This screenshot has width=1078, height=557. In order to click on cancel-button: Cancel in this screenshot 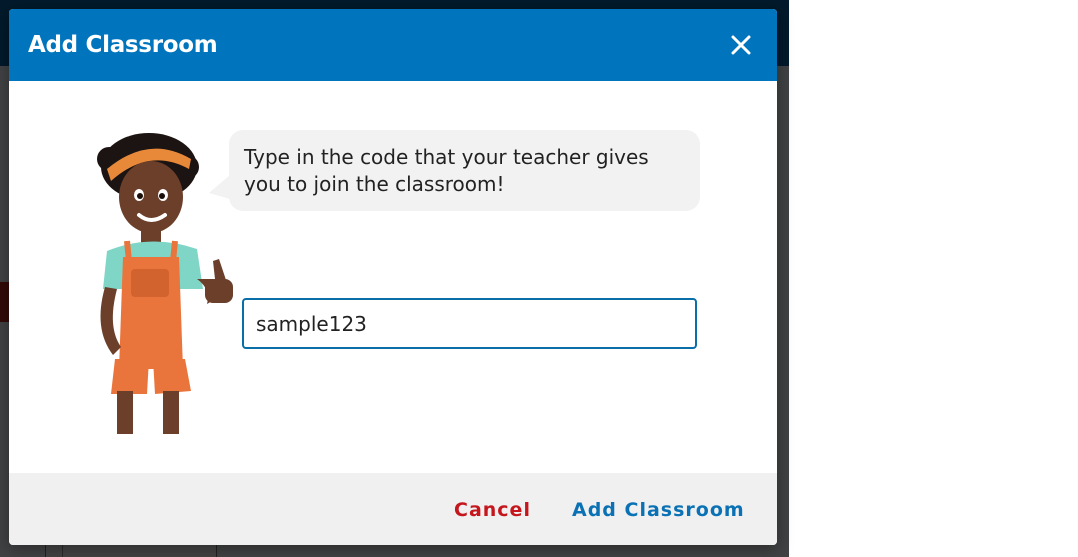, I will do `click(492, 510)`.